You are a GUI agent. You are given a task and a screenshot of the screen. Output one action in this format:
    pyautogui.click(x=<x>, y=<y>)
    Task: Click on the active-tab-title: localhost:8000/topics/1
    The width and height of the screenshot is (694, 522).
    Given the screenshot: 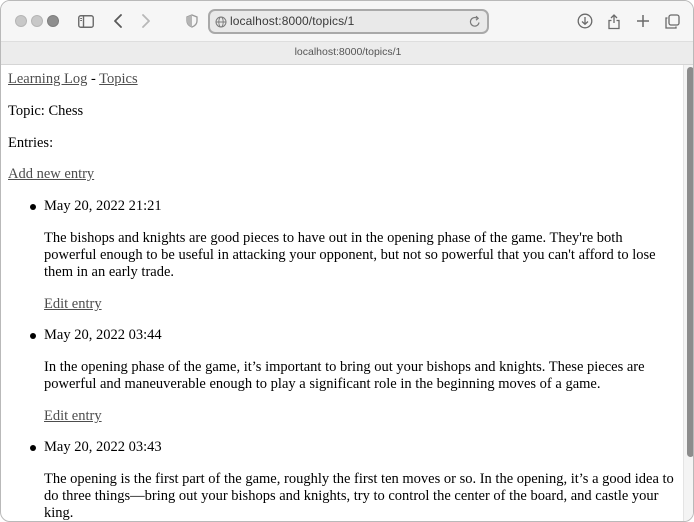 What is the action you would take?
    pyautogui.click(x=347, y=52)
    